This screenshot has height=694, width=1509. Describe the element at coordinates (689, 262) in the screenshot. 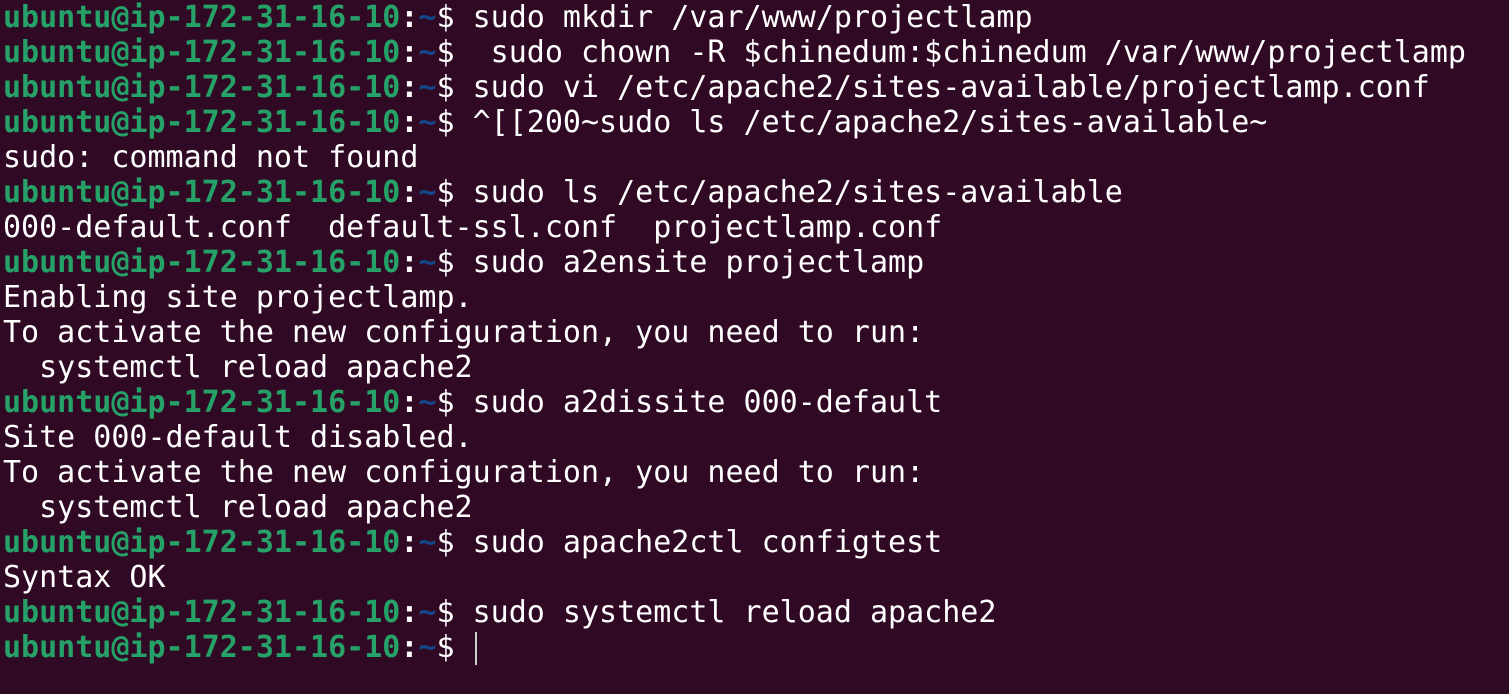

I see `command-text: sudo a2ensite projectlamp` at that location.